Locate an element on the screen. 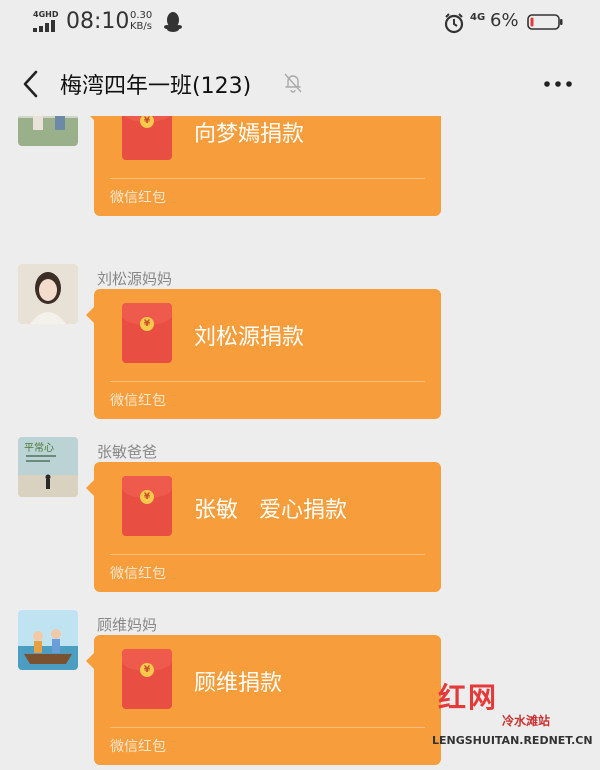 The height and width of the screenshot is (770, 600). network-speed: 0.30 KB/s is located at coordinates (141, 21).